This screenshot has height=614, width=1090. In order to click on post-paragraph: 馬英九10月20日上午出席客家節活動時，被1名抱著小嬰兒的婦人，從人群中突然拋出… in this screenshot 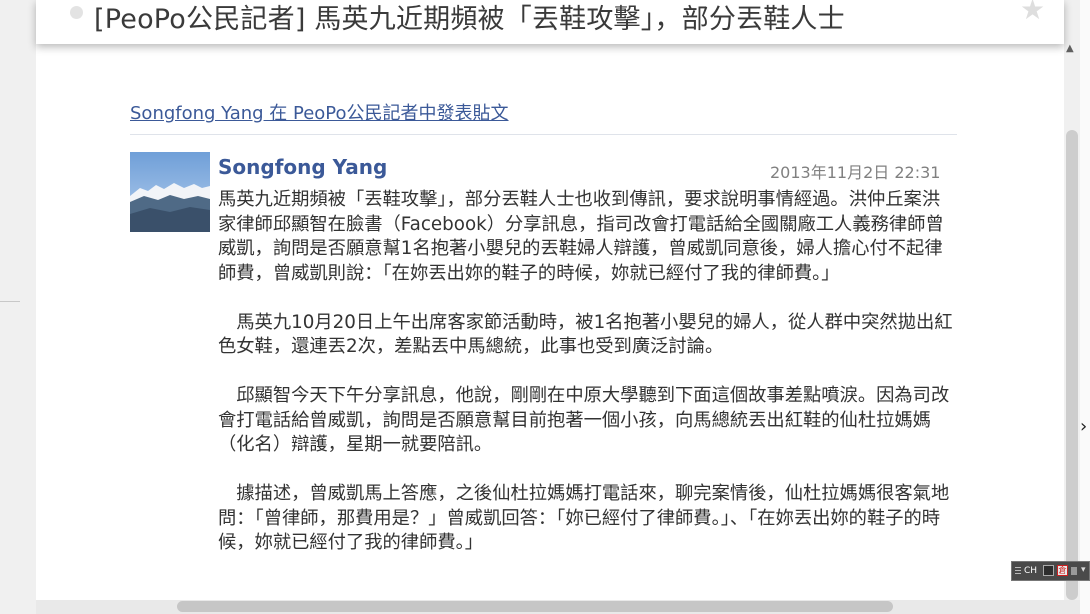, I will do `click(585, 334)`.